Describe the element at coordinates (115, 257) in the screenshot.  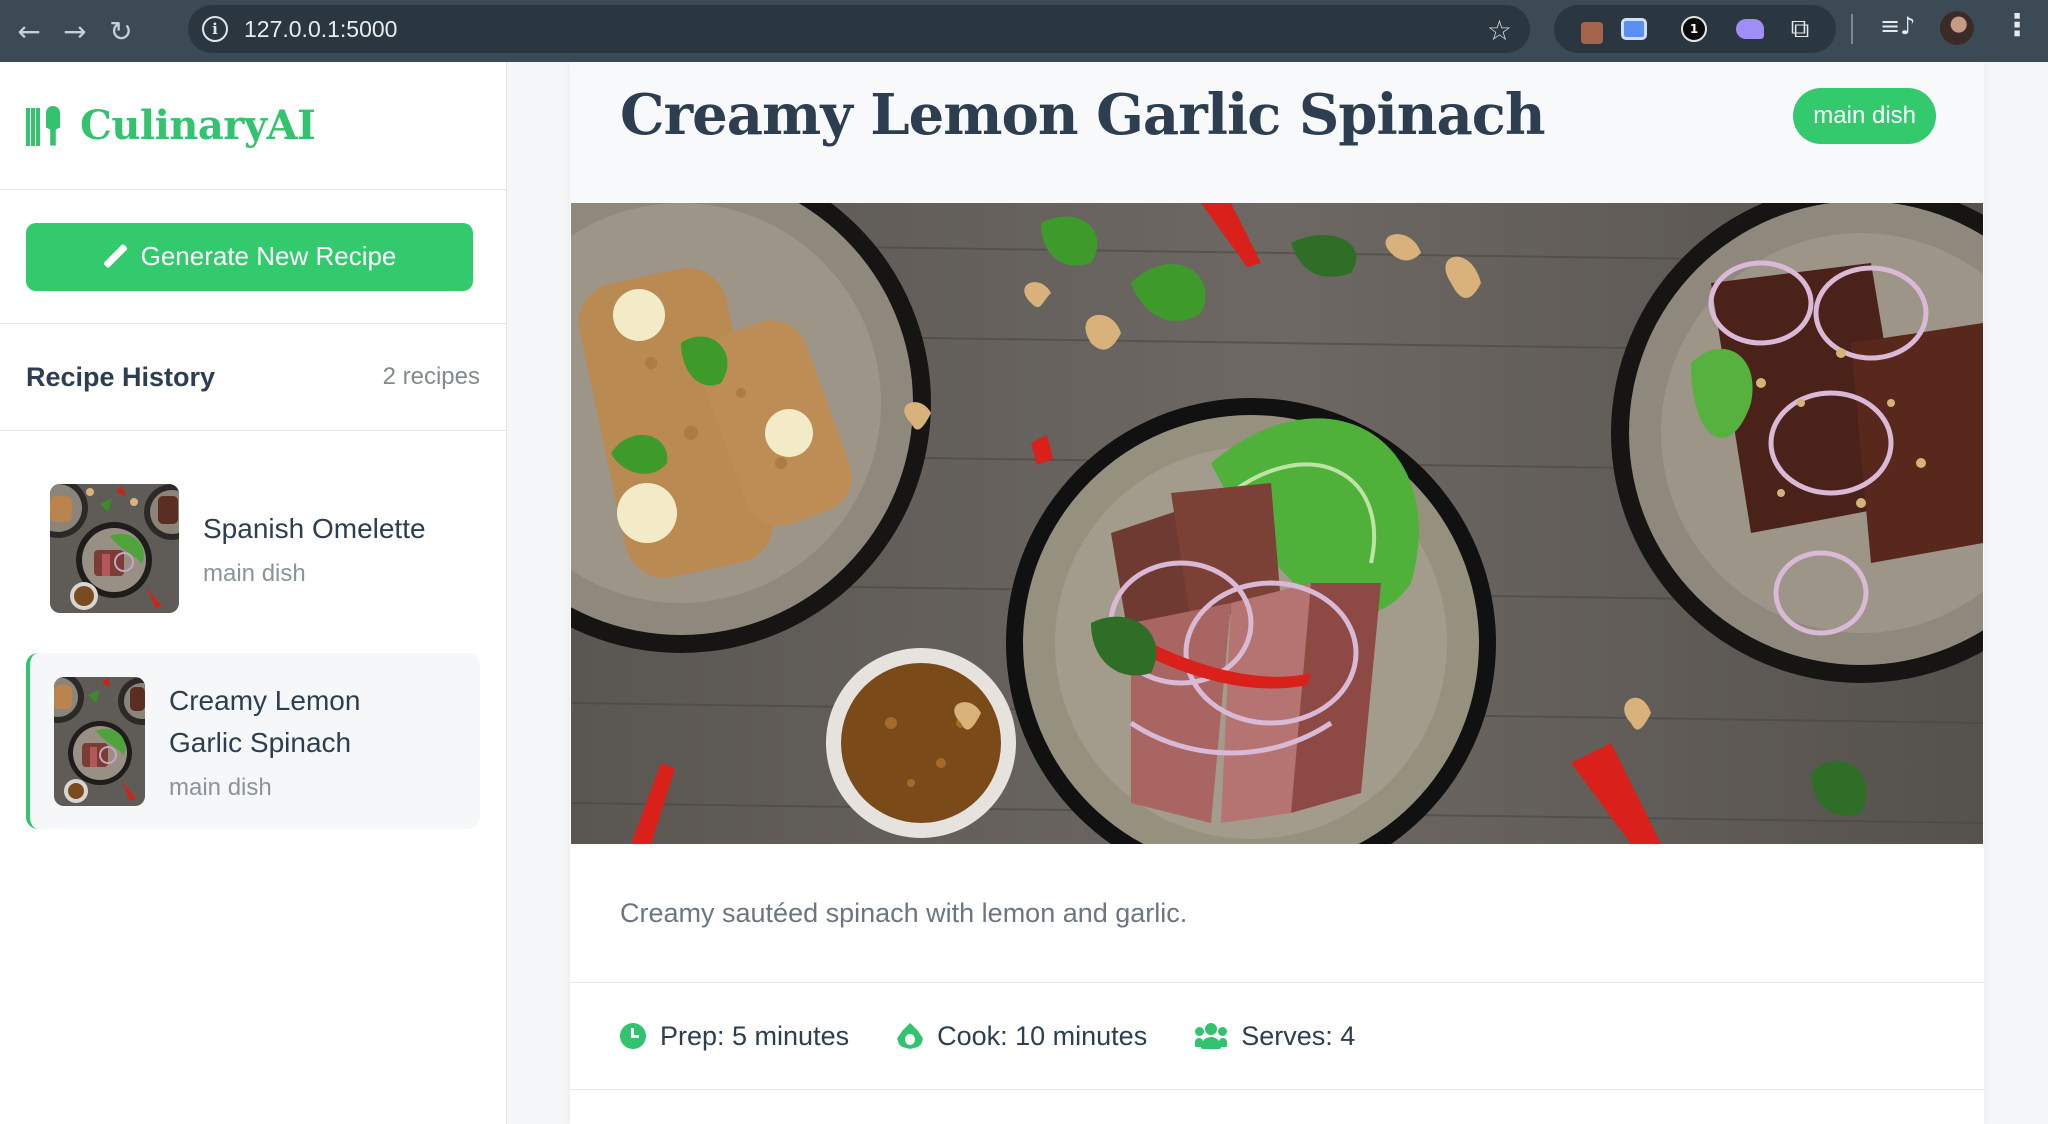
I see `pencil-icon` at that location.